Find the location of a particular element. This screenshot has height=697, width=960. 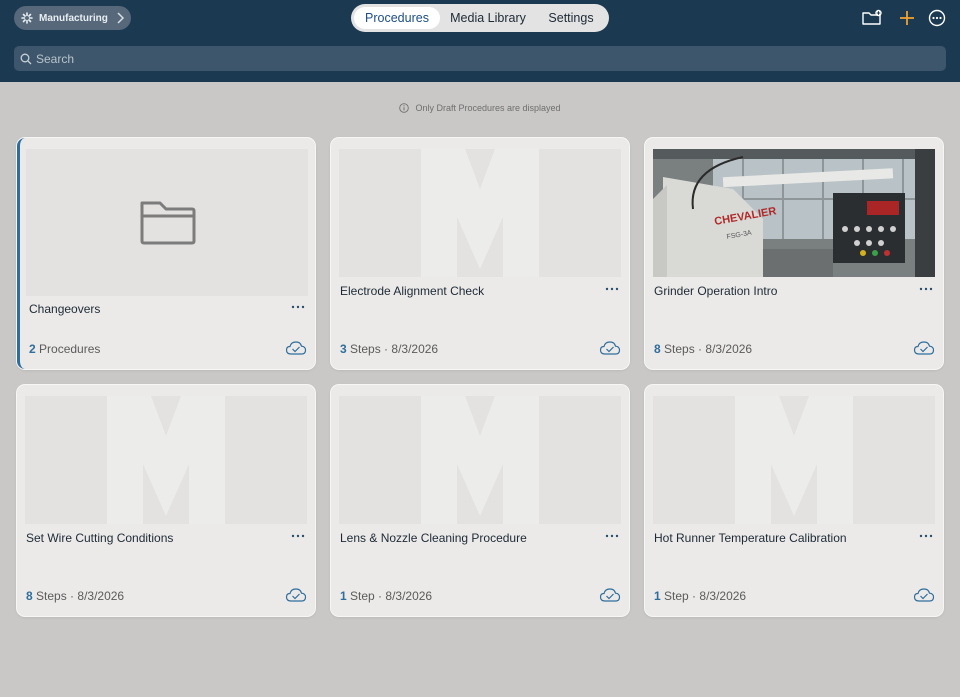

section-tabs: Procedures Media Library Settings is located at coordinates (480, 18).